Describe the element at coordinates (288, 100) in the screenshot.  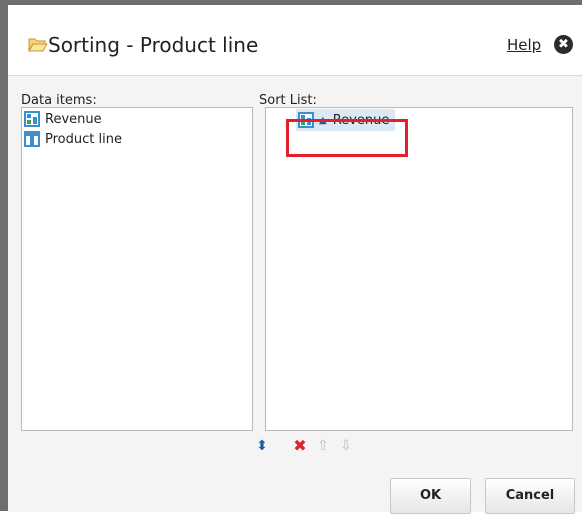
I see `sort-list-label: Sort List:` at that location.